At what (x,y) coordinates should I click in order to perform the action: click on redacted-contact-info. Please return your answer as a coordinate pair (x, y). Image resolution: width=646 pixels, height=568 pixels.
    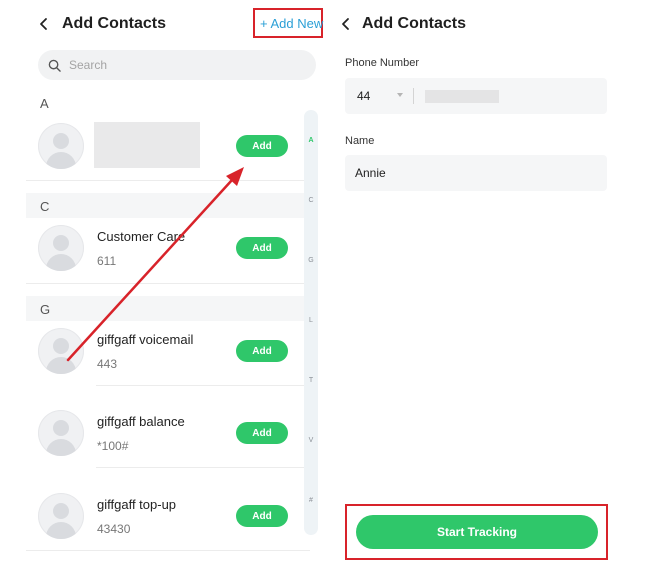
    Looking at the image, I should click on (147, 145).